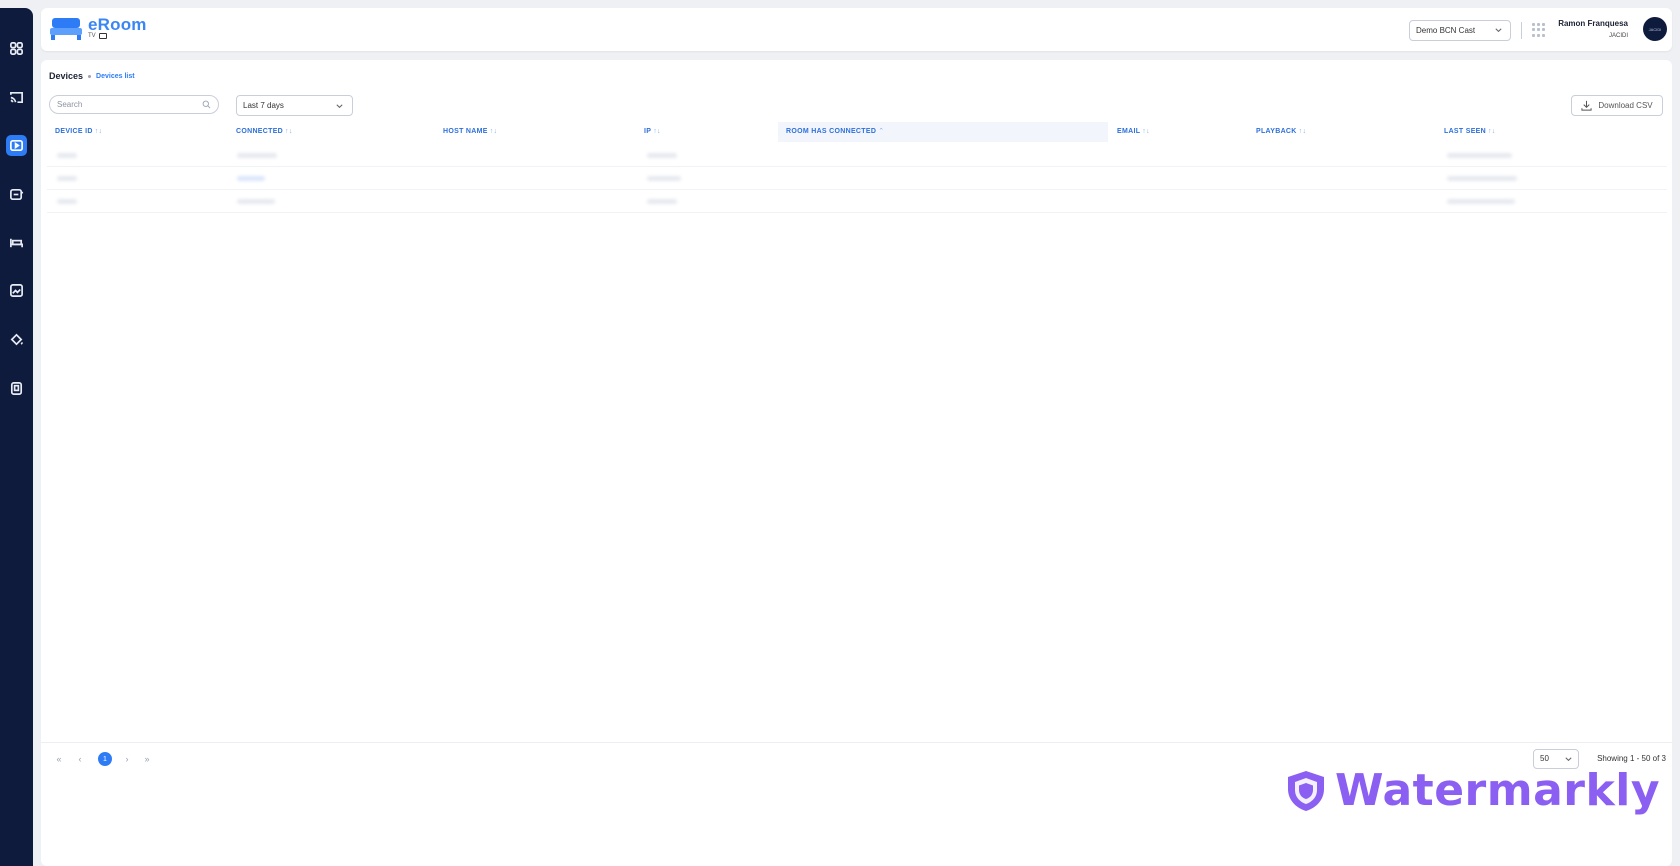 The image size is (1680, 866). Describe the element at coordinates (16, 48) in the screenshot. I see `dashboard-icon` at that location.